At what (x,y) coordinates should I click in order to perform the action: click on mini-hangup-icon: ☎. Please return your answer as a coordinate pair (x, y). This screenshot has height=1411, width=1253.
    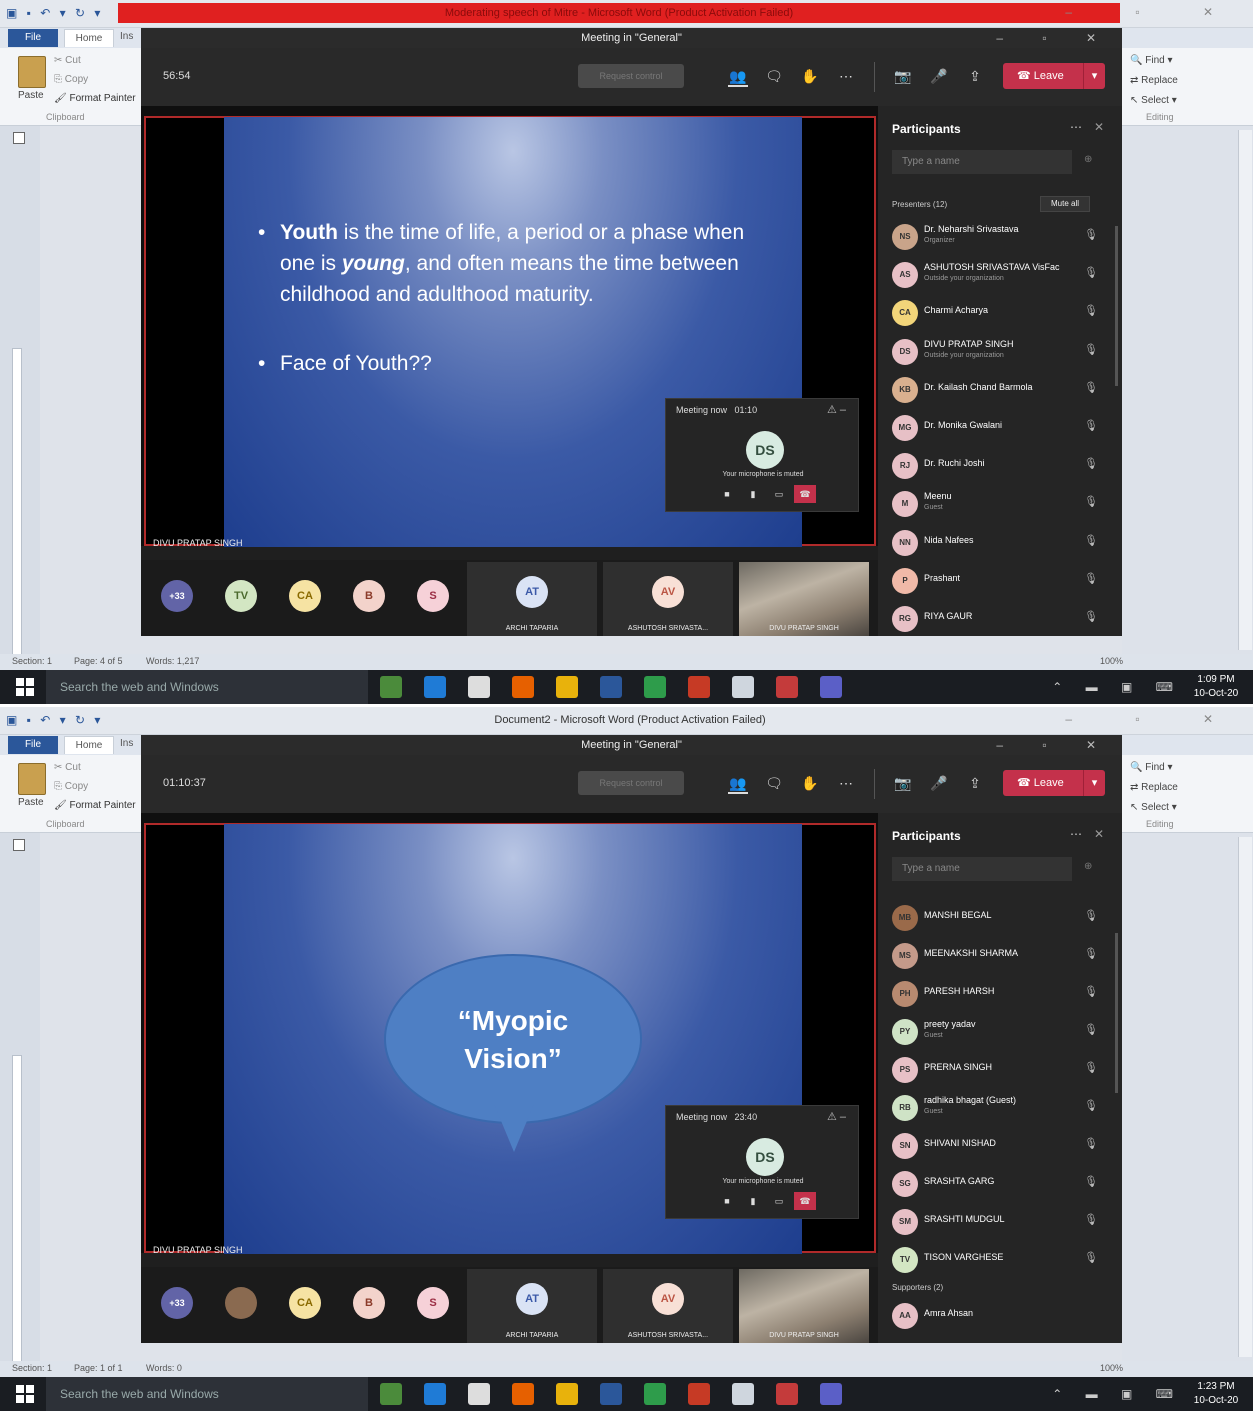
    Looking at the image, I should click on (805, 494).